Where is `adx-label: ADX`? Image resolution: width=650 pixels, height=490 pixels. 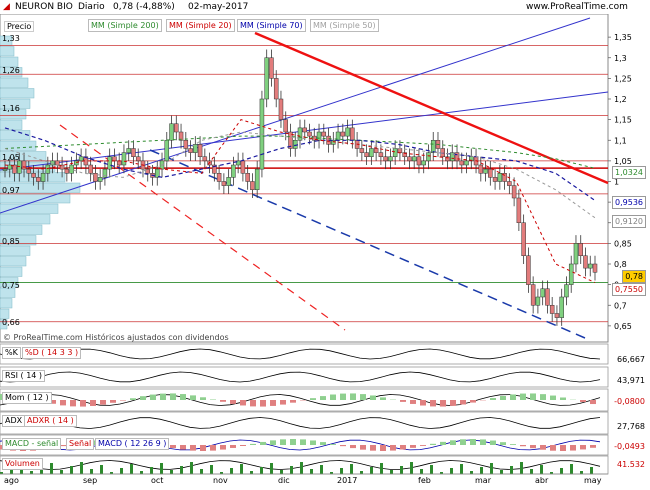
adx-label: ADX is located at coordinates (14, 421).